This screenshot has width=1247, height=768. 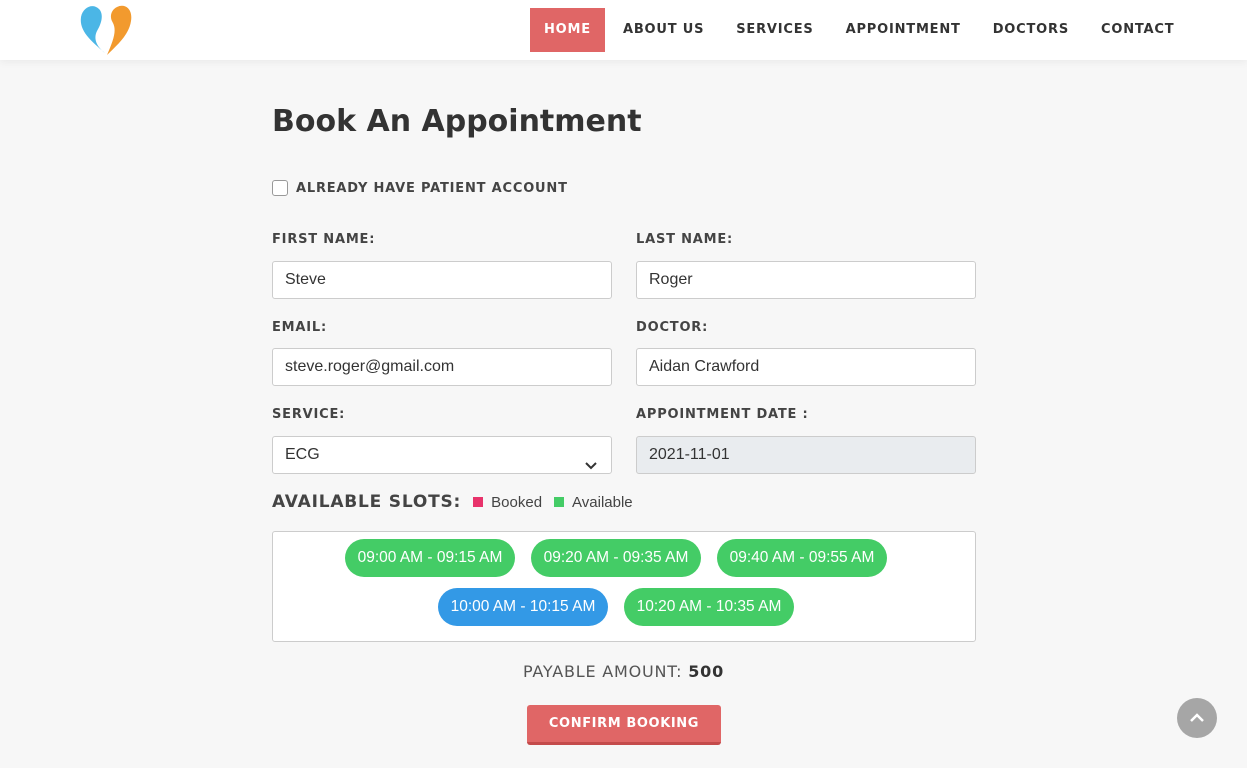 What do you see at coordinates (685, 239) in the screenshot?
I see `last-name-label: LAST NAME:` at bounding box center [685, 239].